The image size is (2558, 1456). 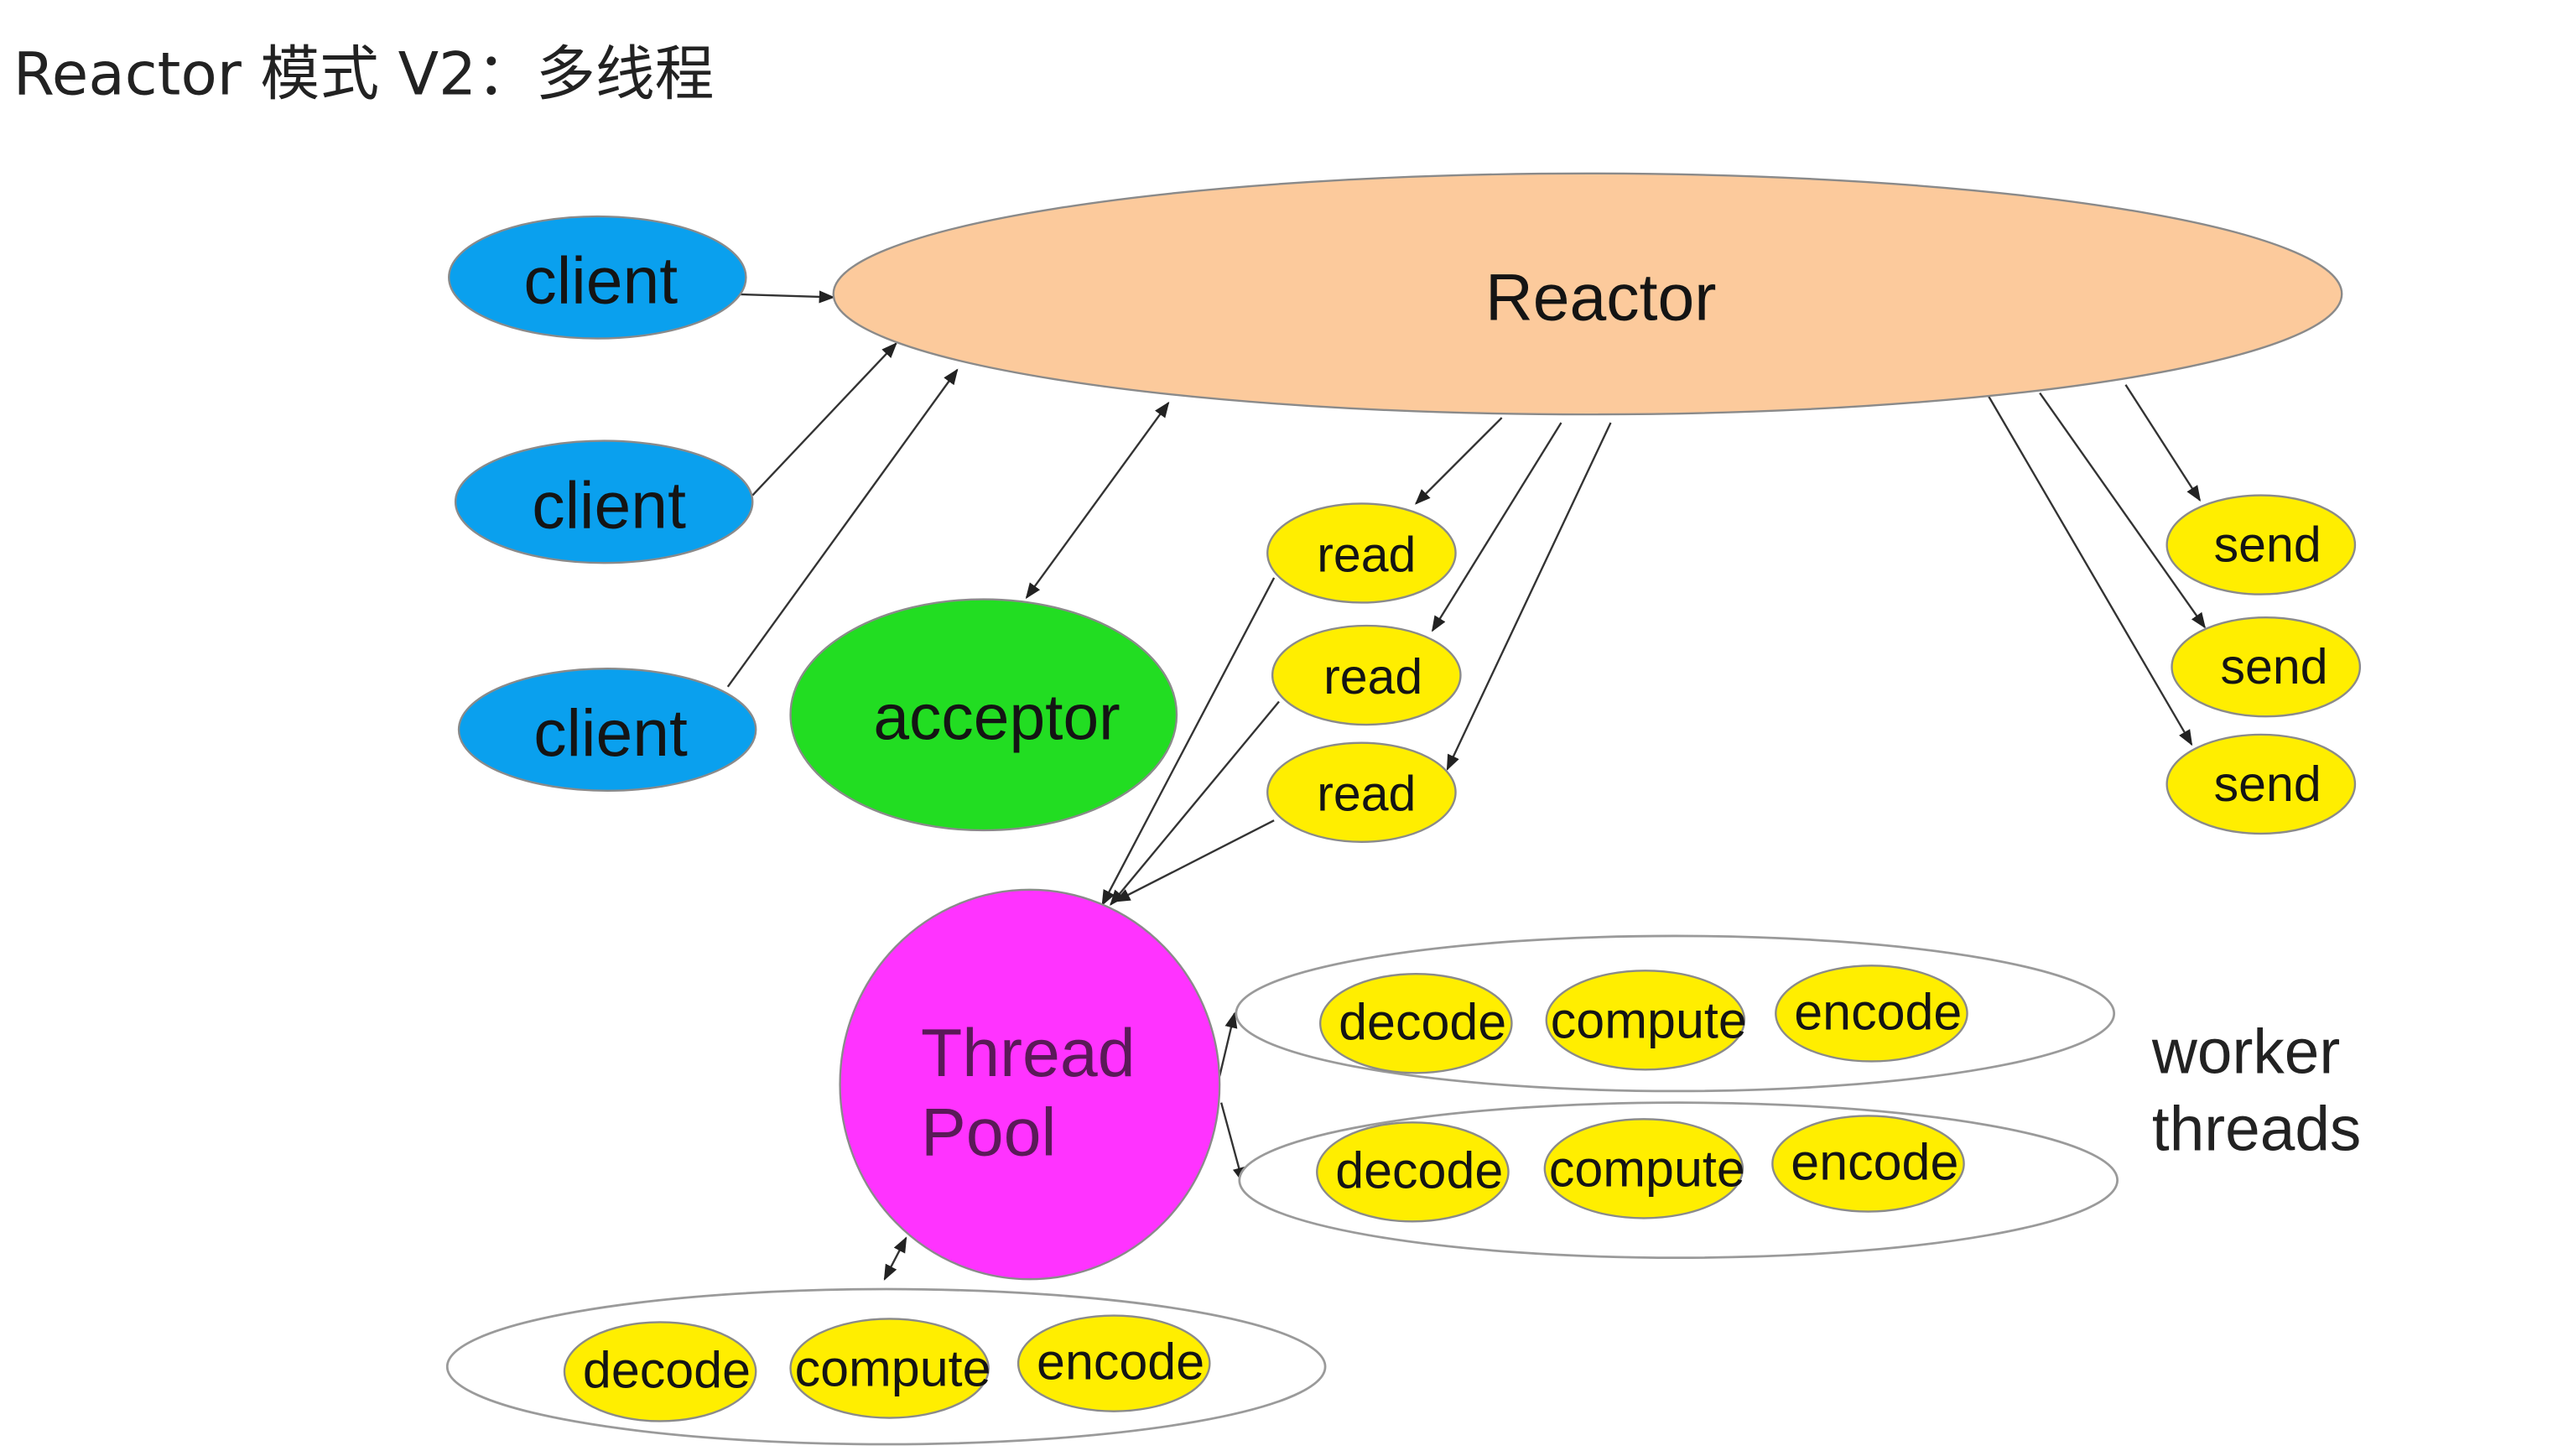 What do you see at coordinates (1496, 527) in the screenshot?
I see `edge-reactor-read2` at bounding box center [1496, 527].